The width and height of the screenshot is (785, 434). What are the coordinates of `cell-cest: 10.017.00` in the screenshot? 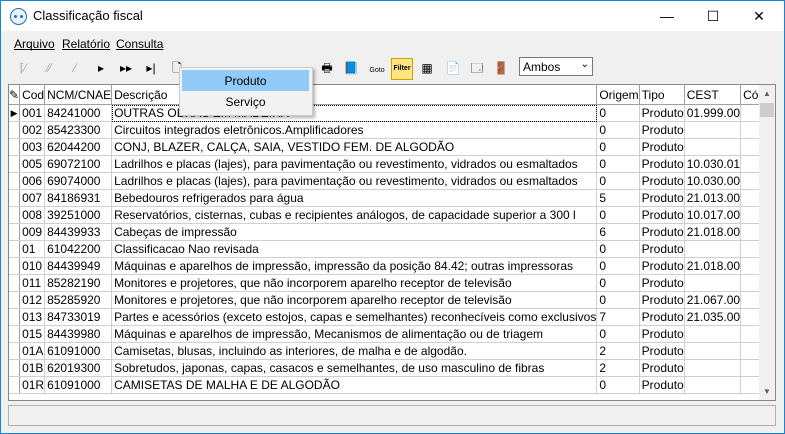 It's located at (713, 215).